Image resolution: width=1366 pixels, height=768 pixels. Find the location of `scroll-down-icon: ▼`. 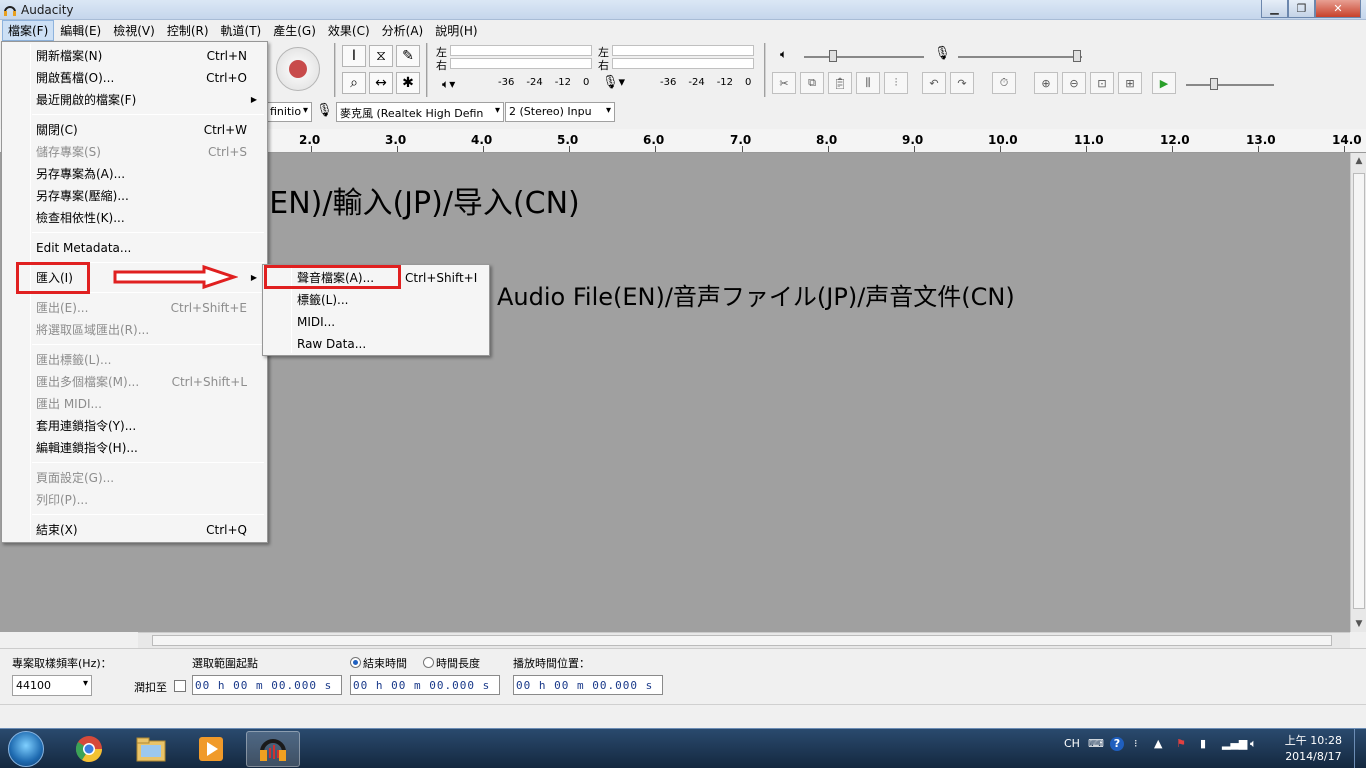

scroll-down-icon: ▼ is located at coordinates (1358, 624).